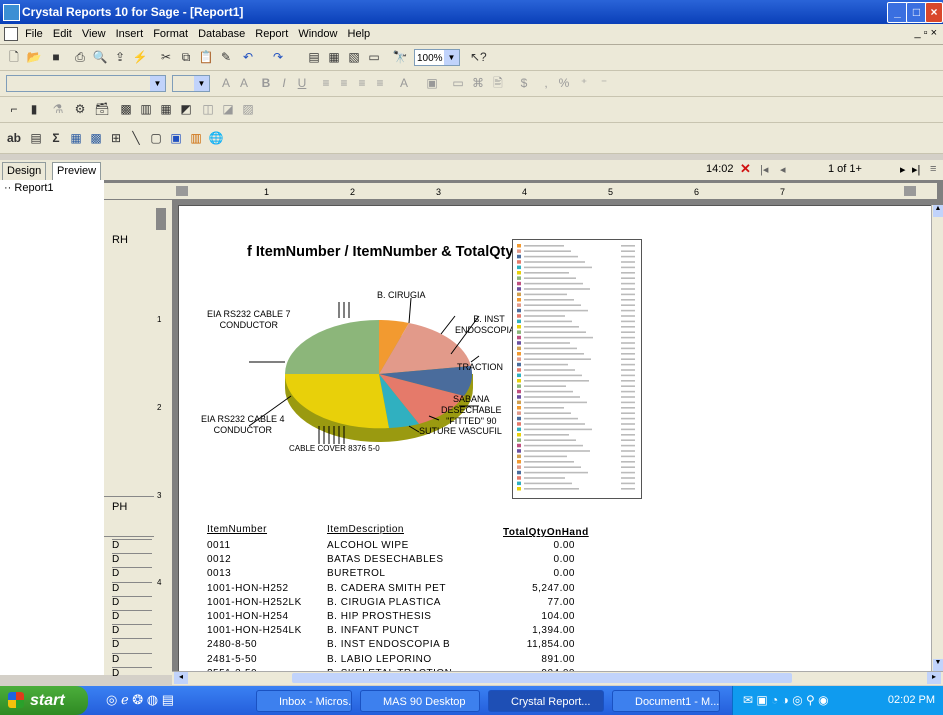  I want to click on refresh-icon: ⚡, so click(140, 57).